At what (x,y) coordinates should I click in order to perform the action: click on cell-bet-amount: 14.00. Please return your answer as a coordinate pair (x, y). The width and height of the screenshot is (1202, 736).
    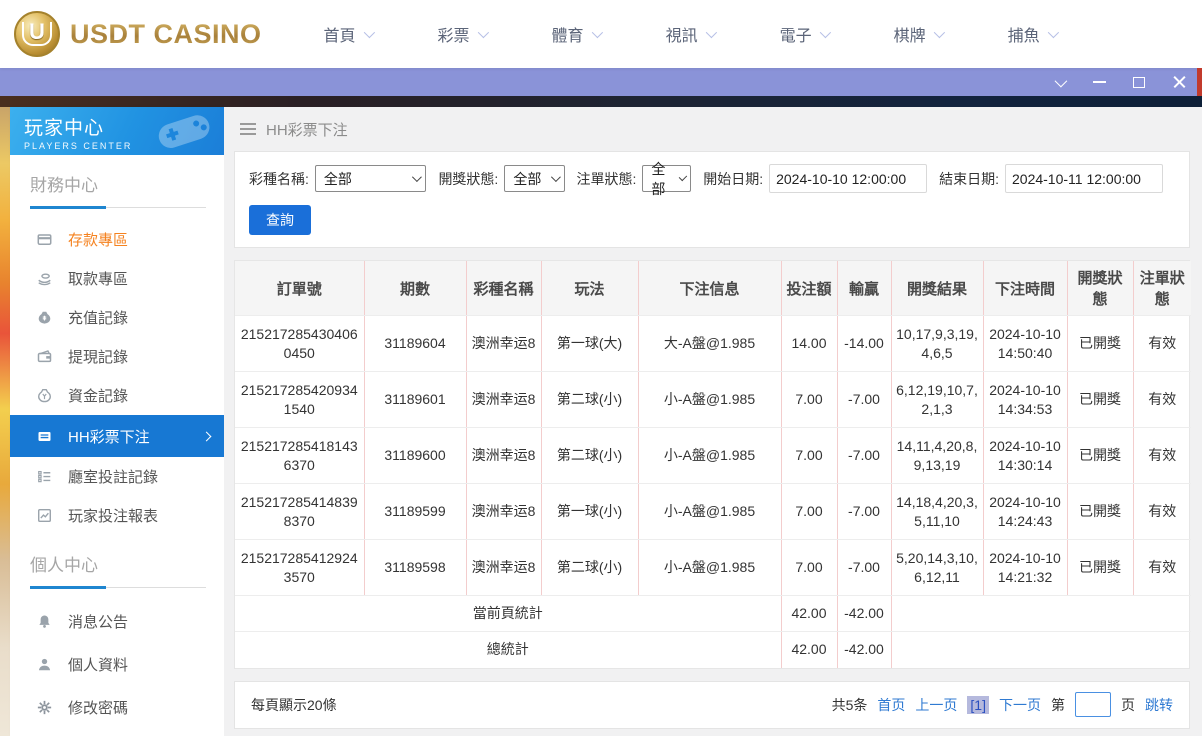
    Looking at the image, I should click on (809, 343).